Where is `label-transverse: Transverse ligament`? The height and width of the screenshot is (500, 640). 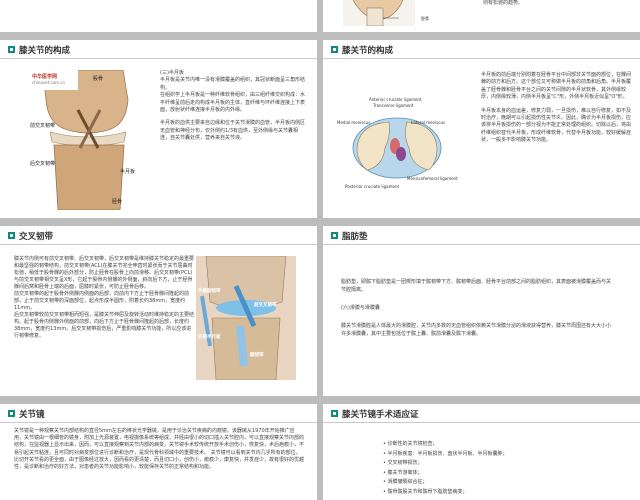 label-transverse: Transverse ligament is located at coordinates (393, 105).